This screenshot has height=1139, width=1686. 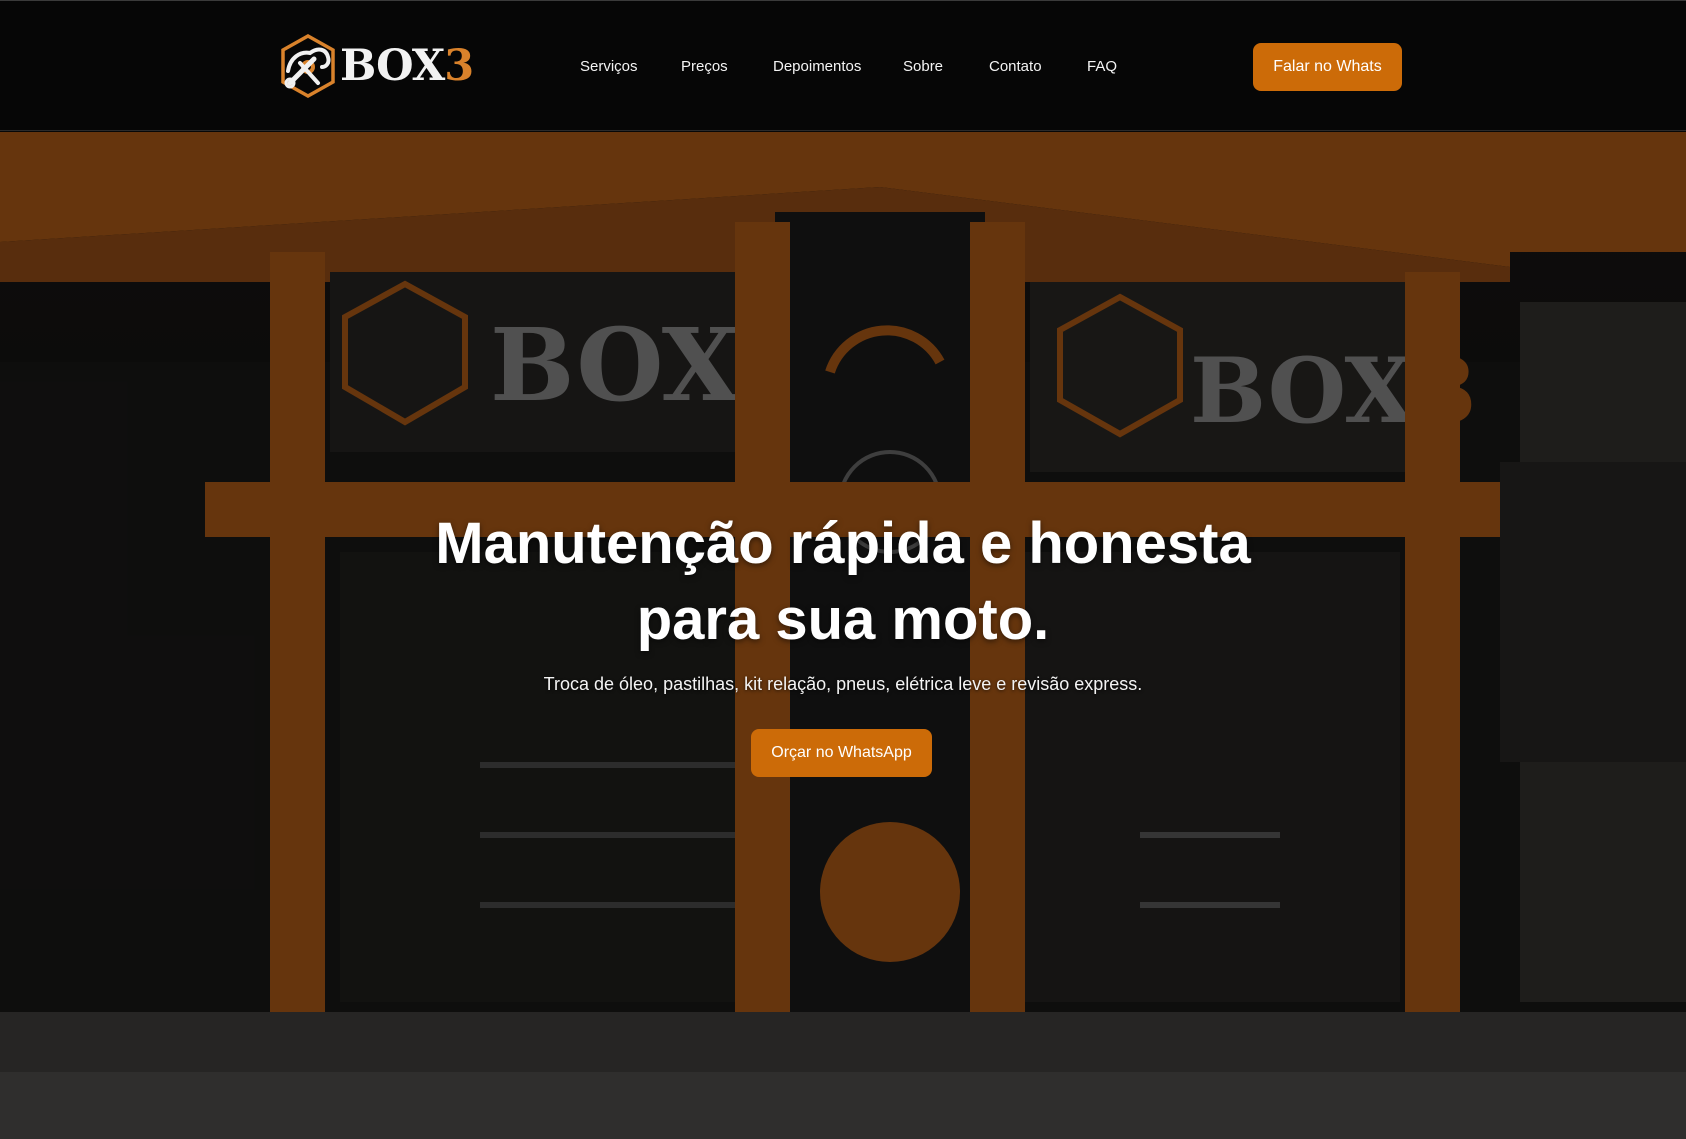 I want to click on whatsapp-quote-button: Orçar no WhatsApp, so click(x=841, y=753).